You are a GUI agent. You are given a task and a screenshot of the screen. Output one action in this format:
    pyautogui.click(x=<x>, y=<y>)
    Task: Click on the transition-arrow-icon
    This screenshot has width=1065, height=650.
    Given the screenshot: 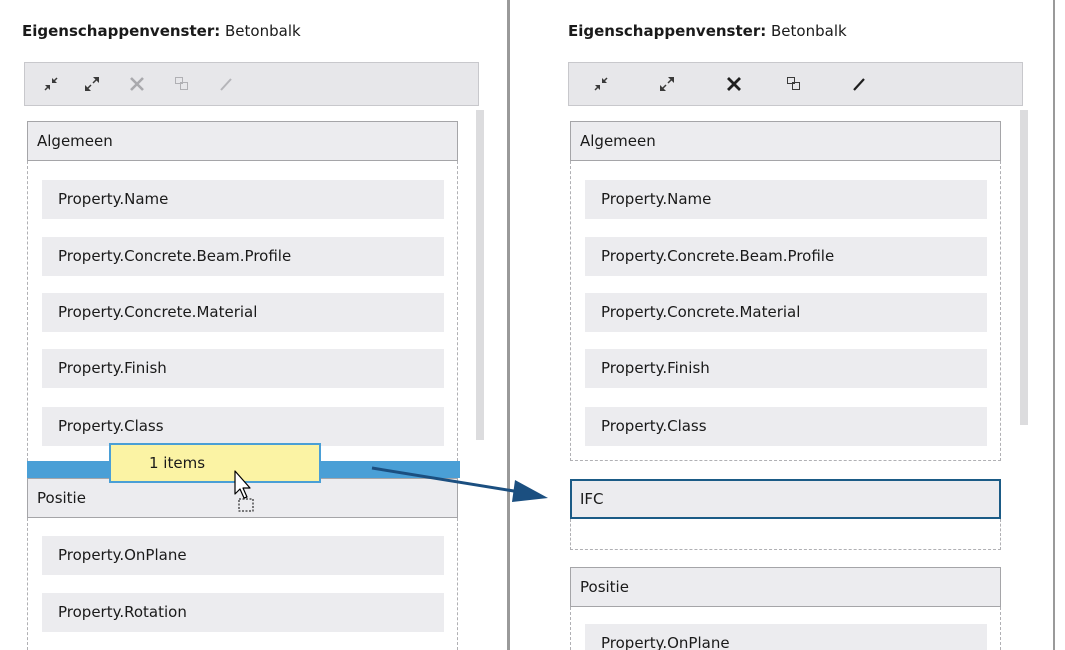 What is the action you would take?
    pyautogui.click(x=459, y=484)
    